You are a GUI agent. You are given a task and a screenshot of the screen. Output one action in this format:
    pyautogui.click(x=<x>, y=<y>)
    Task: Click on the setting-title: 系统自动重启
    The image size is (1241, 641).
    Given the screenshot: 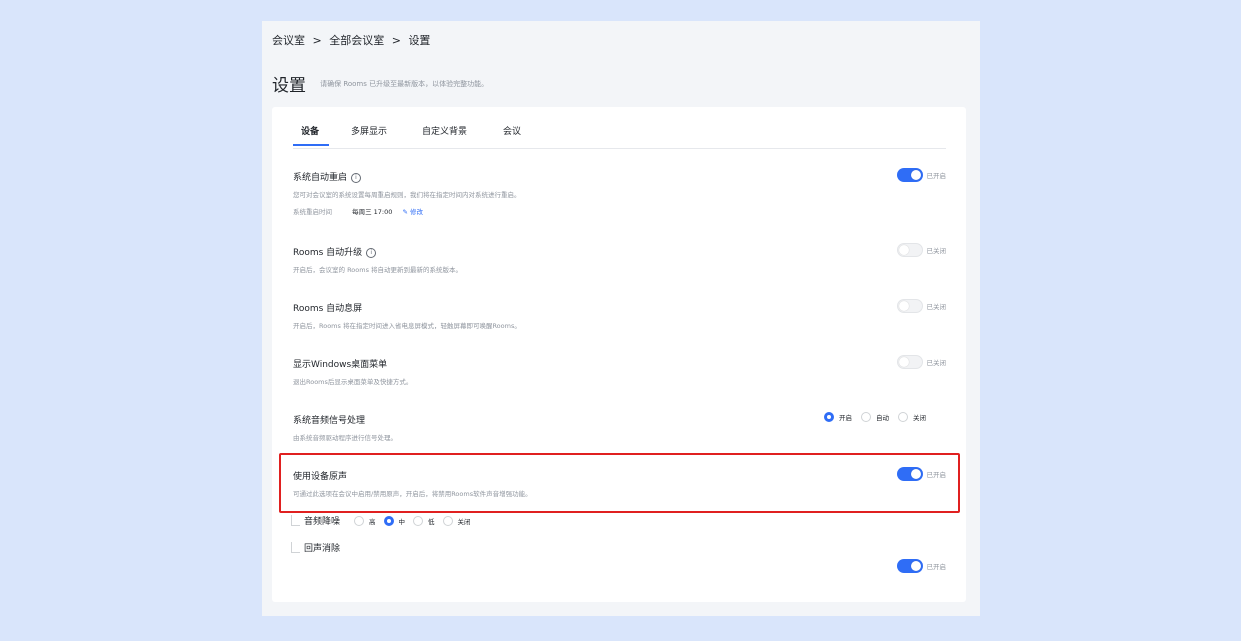 What is the action you would take?
    pyautogui.click(x=320, y=178)
    